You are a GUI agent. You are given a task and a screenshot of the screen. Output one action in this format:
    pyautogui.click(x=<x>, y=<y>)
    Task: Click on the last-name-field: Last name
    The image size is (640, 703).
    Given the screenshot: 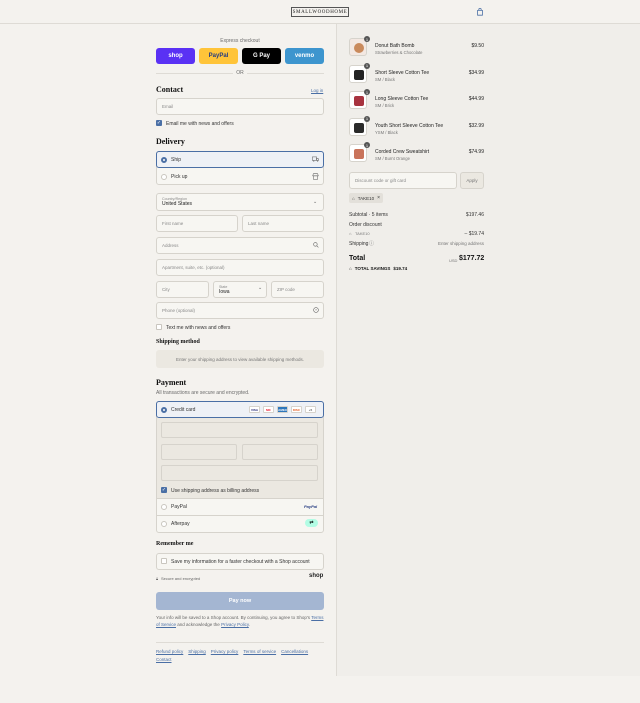 What is the action you would take?
    pyautogui.click(x=283, y=223)
    